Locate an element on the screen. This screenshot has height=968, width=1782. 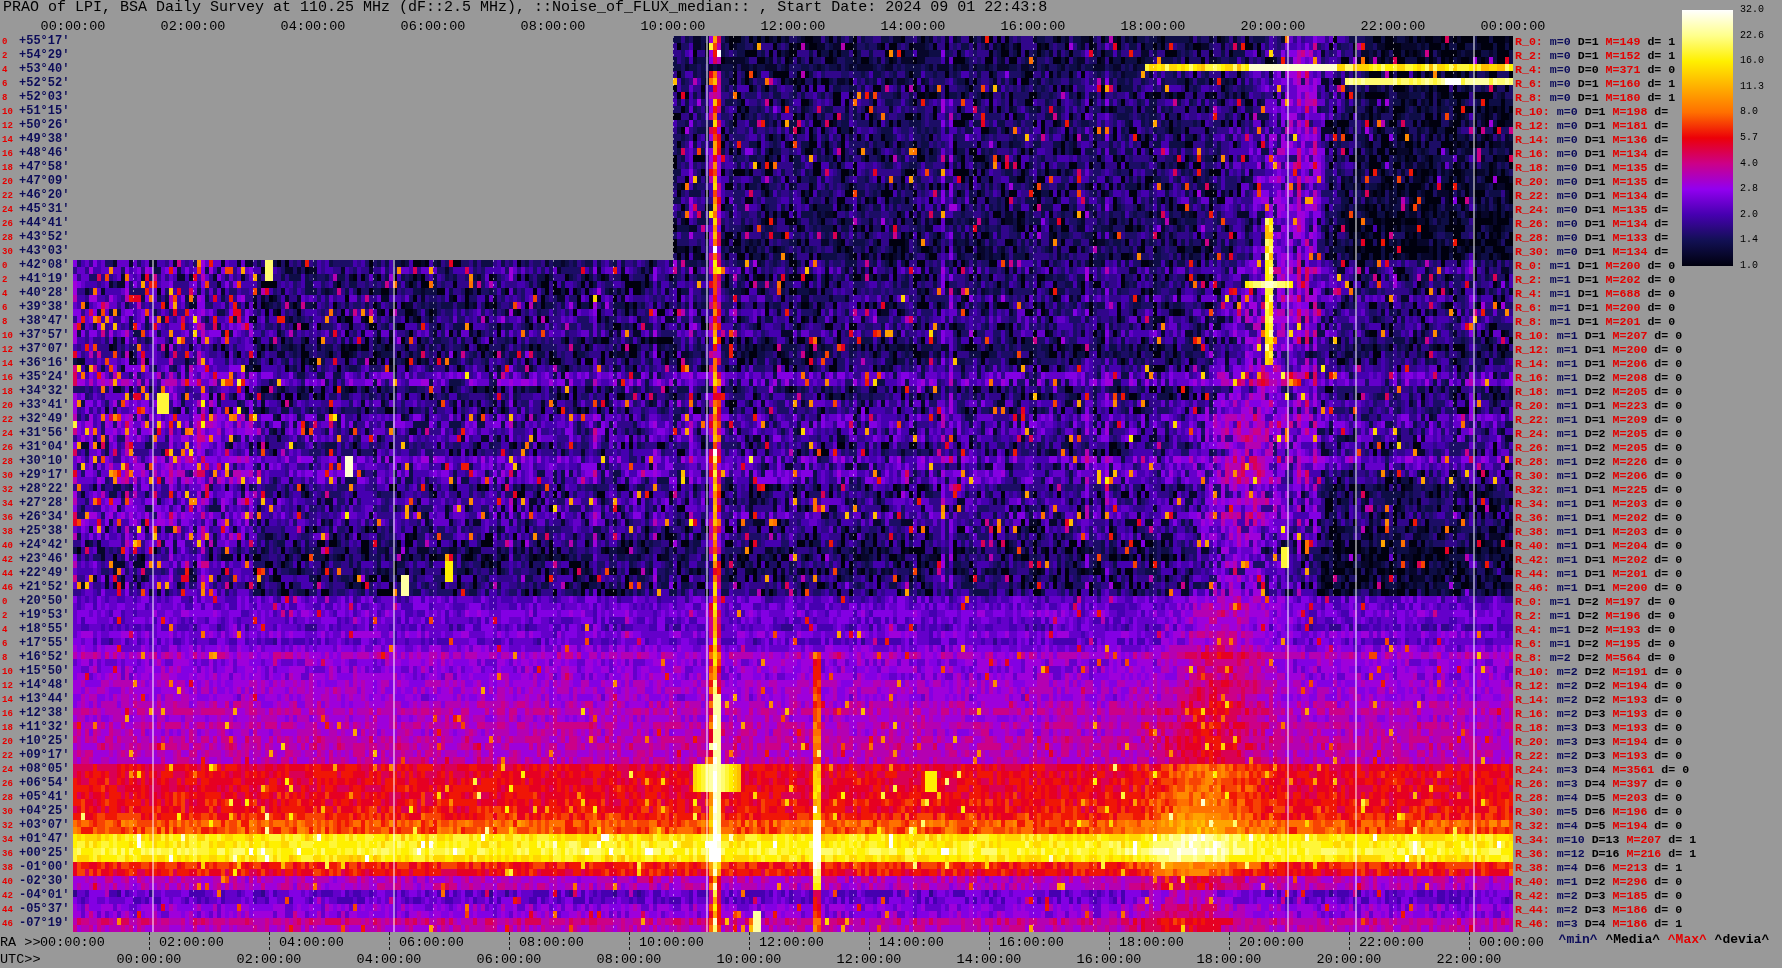
median-value: D=0 is located at coordinates (1588, 69).